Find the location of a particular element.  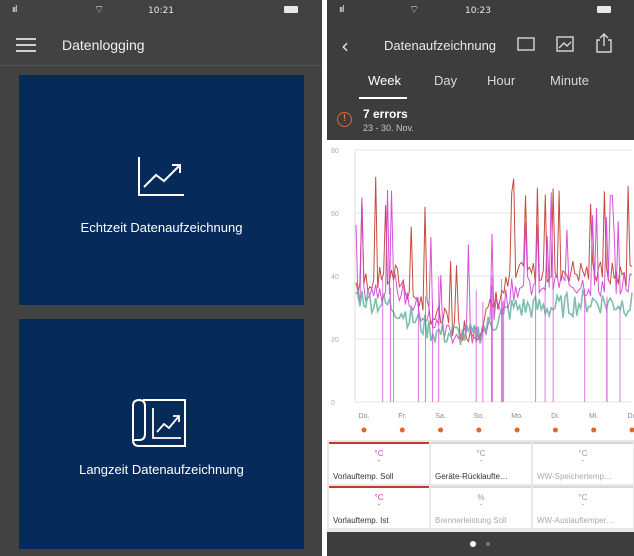

app-header: Datenlogging is located at coordinates (161, 44).